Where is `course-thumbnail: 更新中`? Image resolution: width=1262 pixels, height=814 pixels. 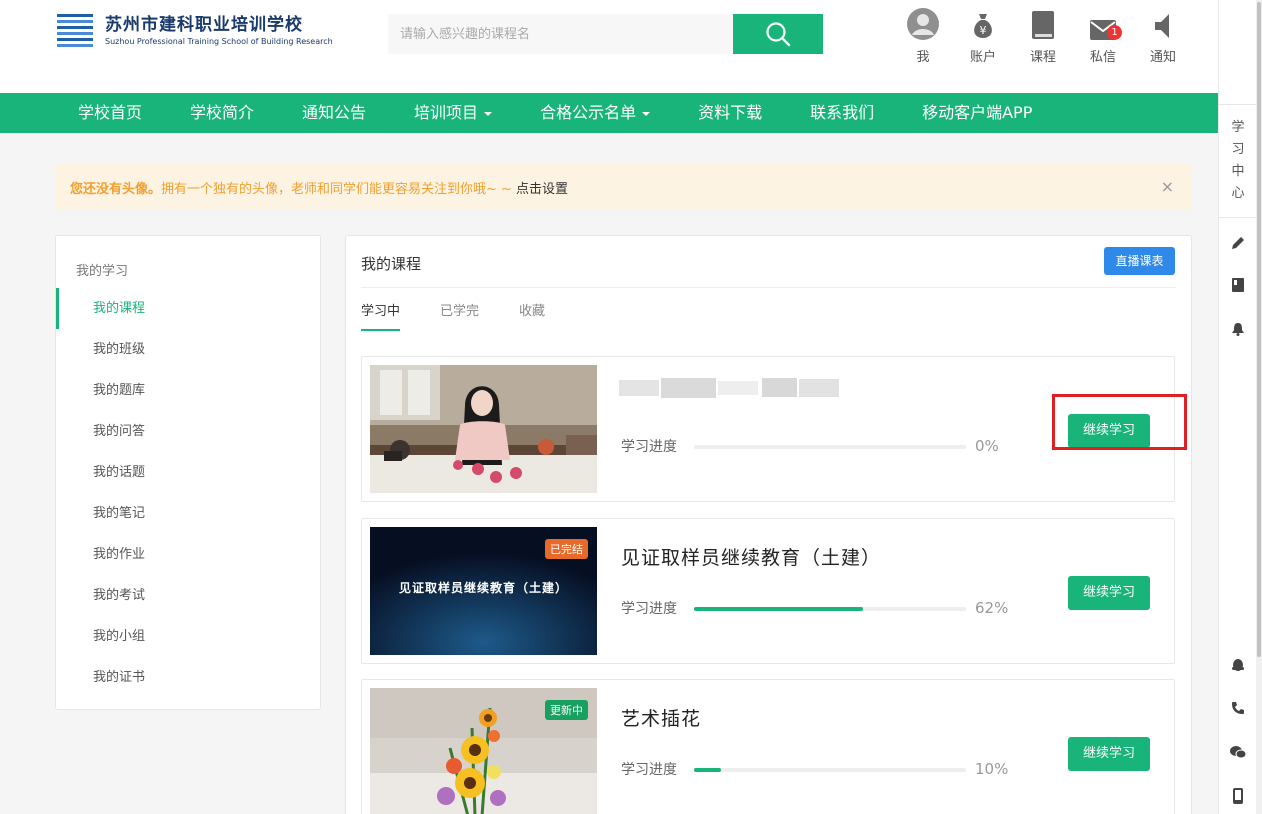
course-thumbnail: 更新中 is located at coordinates (483, 751).